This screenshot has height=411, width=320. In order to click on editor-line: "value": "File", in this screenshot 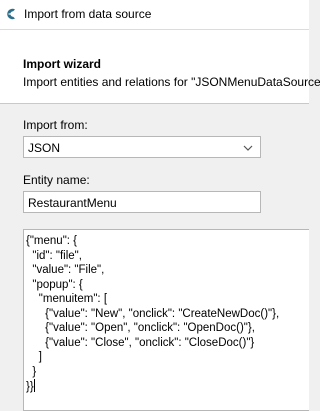, I will do `click(65, 270)`.